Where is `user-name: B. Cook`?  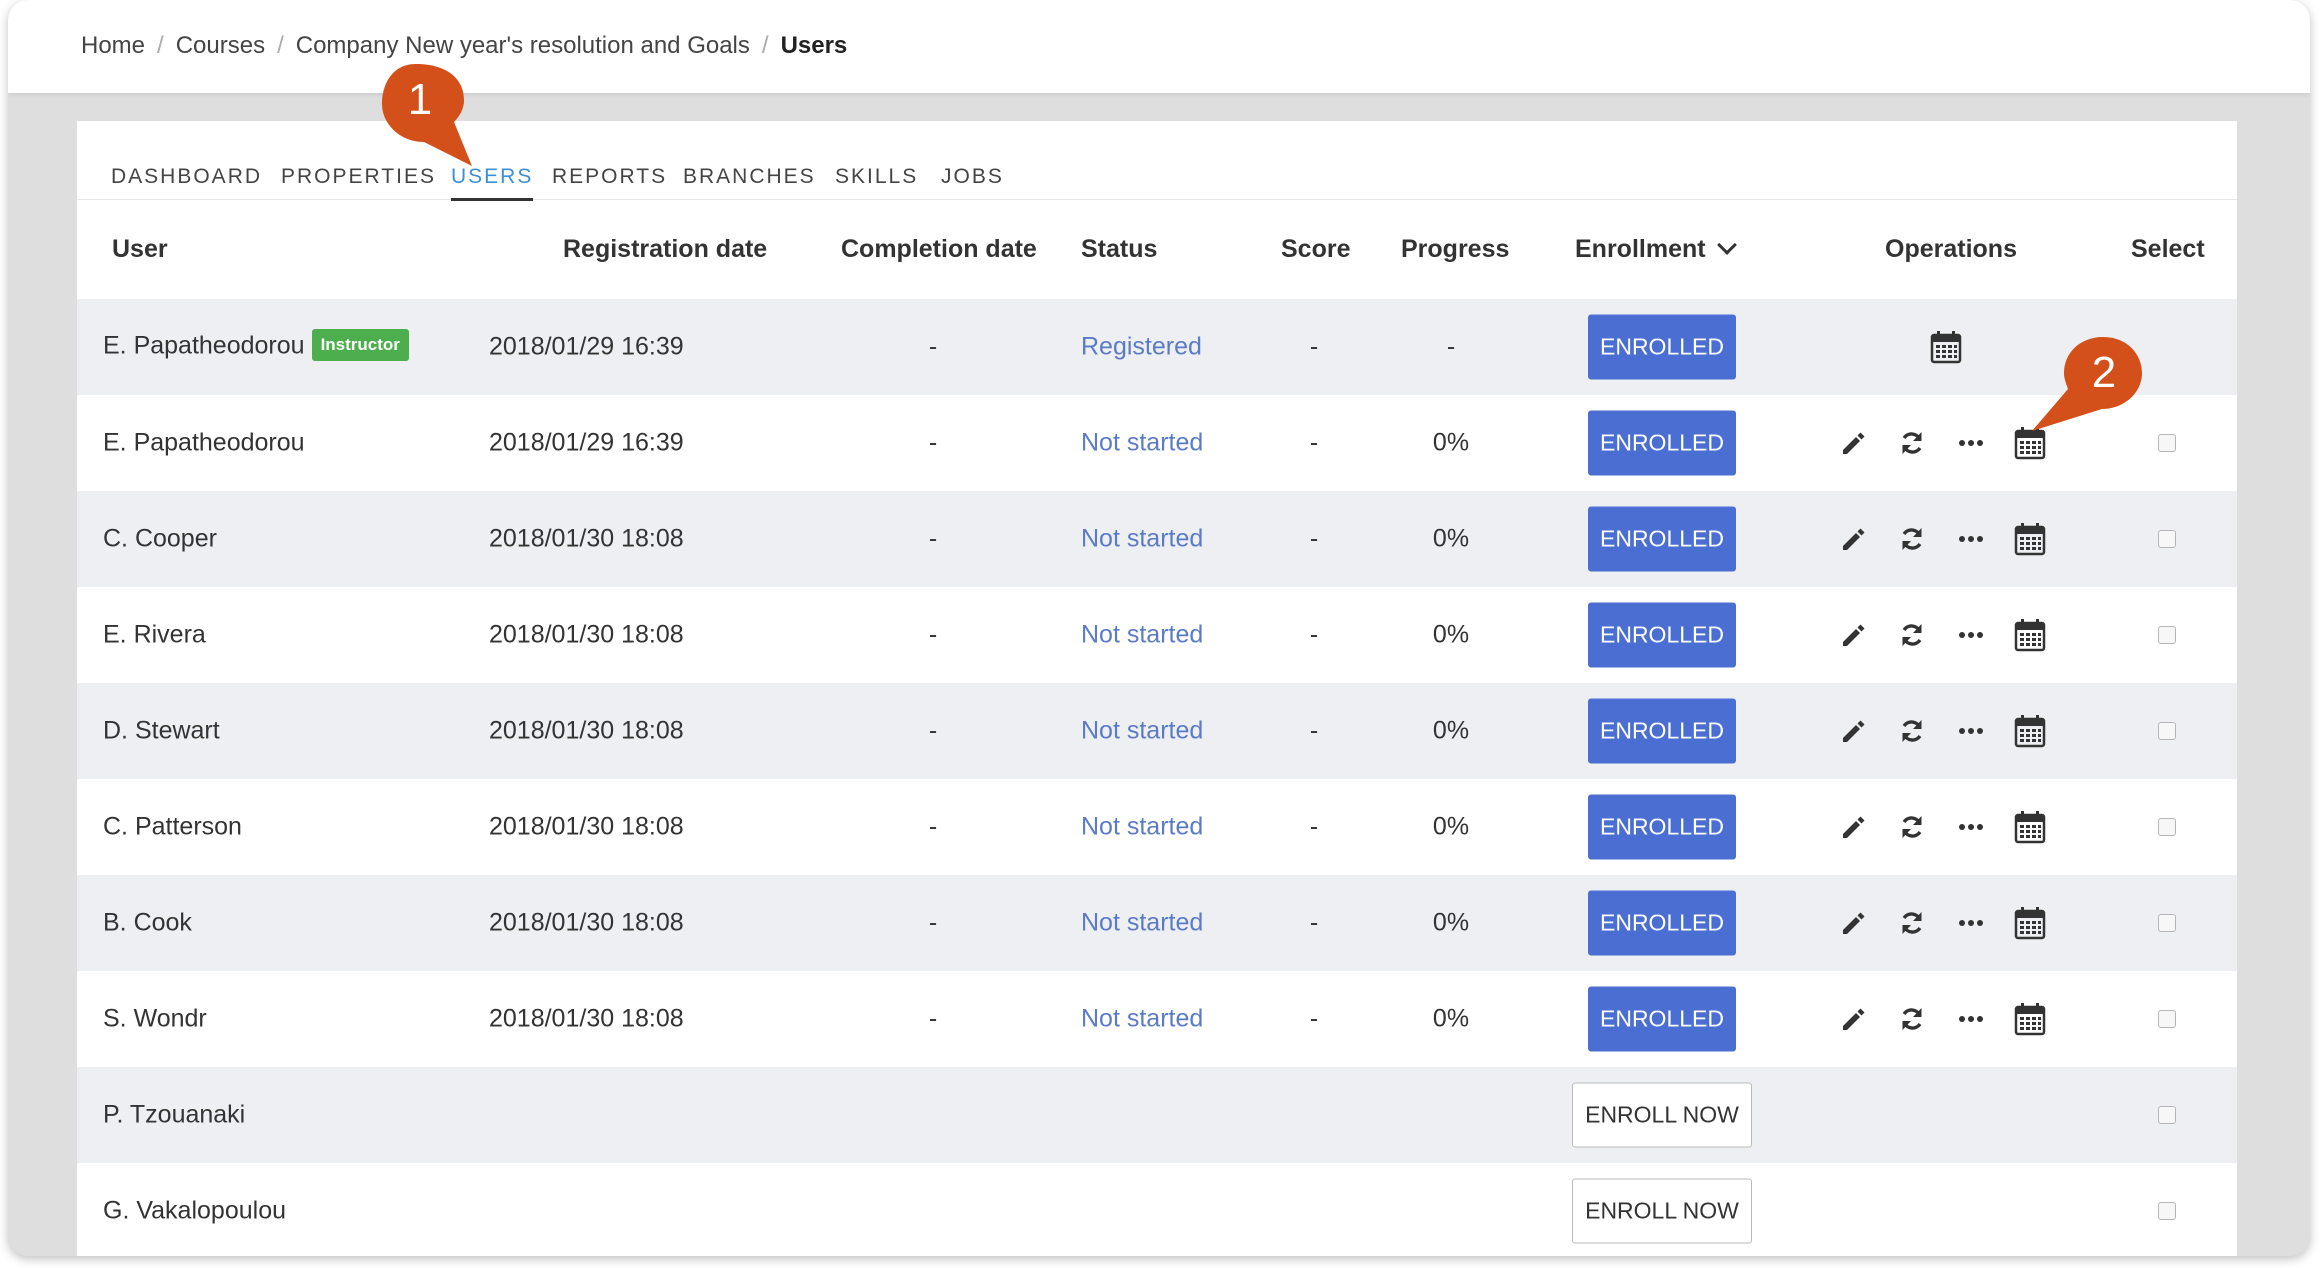 user-name: B. Cook is located at coordinates (147, 923).